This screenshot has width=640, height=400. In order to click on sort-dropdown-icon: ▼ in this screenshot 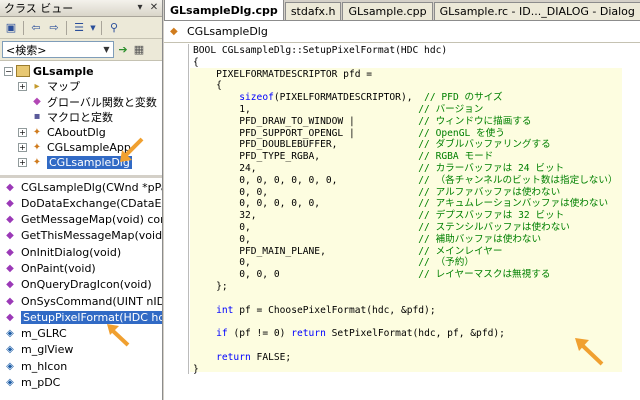, I will do `click(93, 28)`.